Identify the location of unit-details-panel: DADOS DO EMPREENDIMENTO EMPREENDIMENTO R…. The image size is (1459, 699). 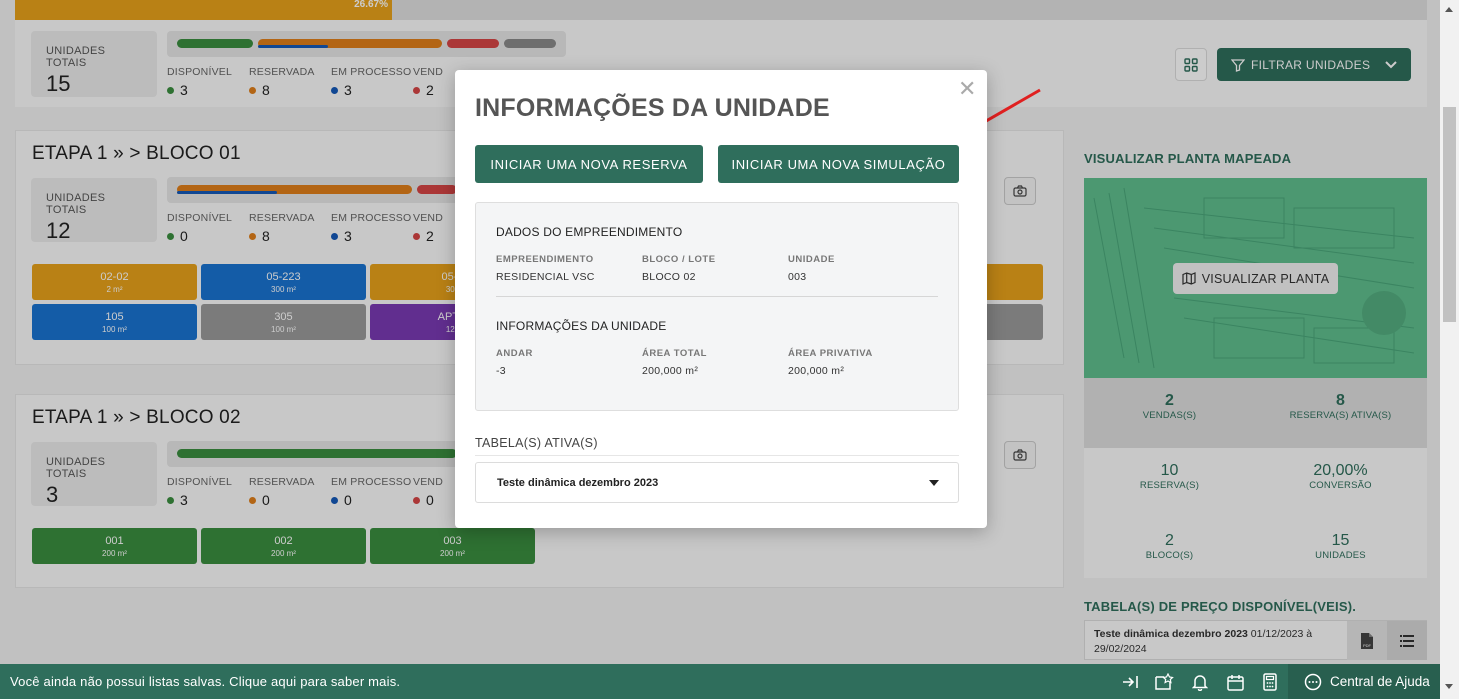
(717, 306).